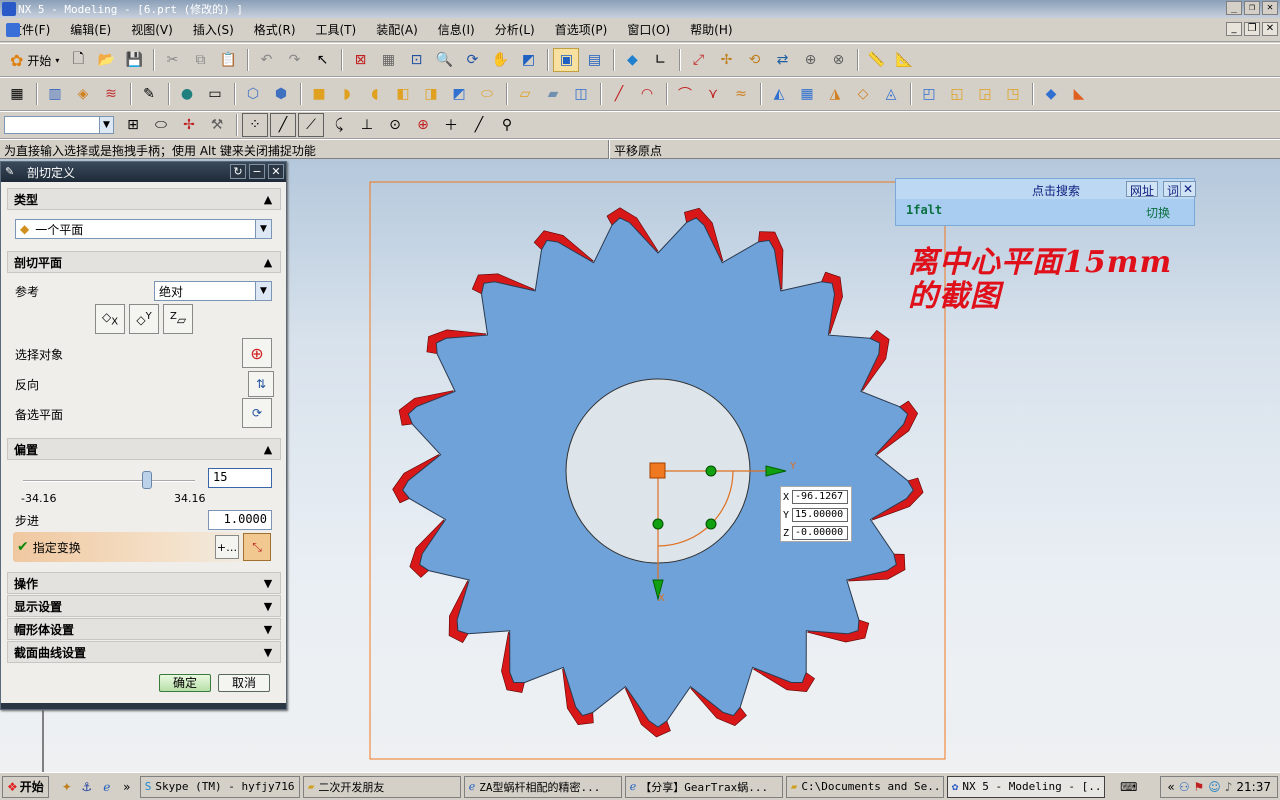 Image resolution: width=1280 pixels, height=800 pixels. Describe the element at coordinates (55, 94) in the screenshot. I see `sketch-icon: ▥` at that location.